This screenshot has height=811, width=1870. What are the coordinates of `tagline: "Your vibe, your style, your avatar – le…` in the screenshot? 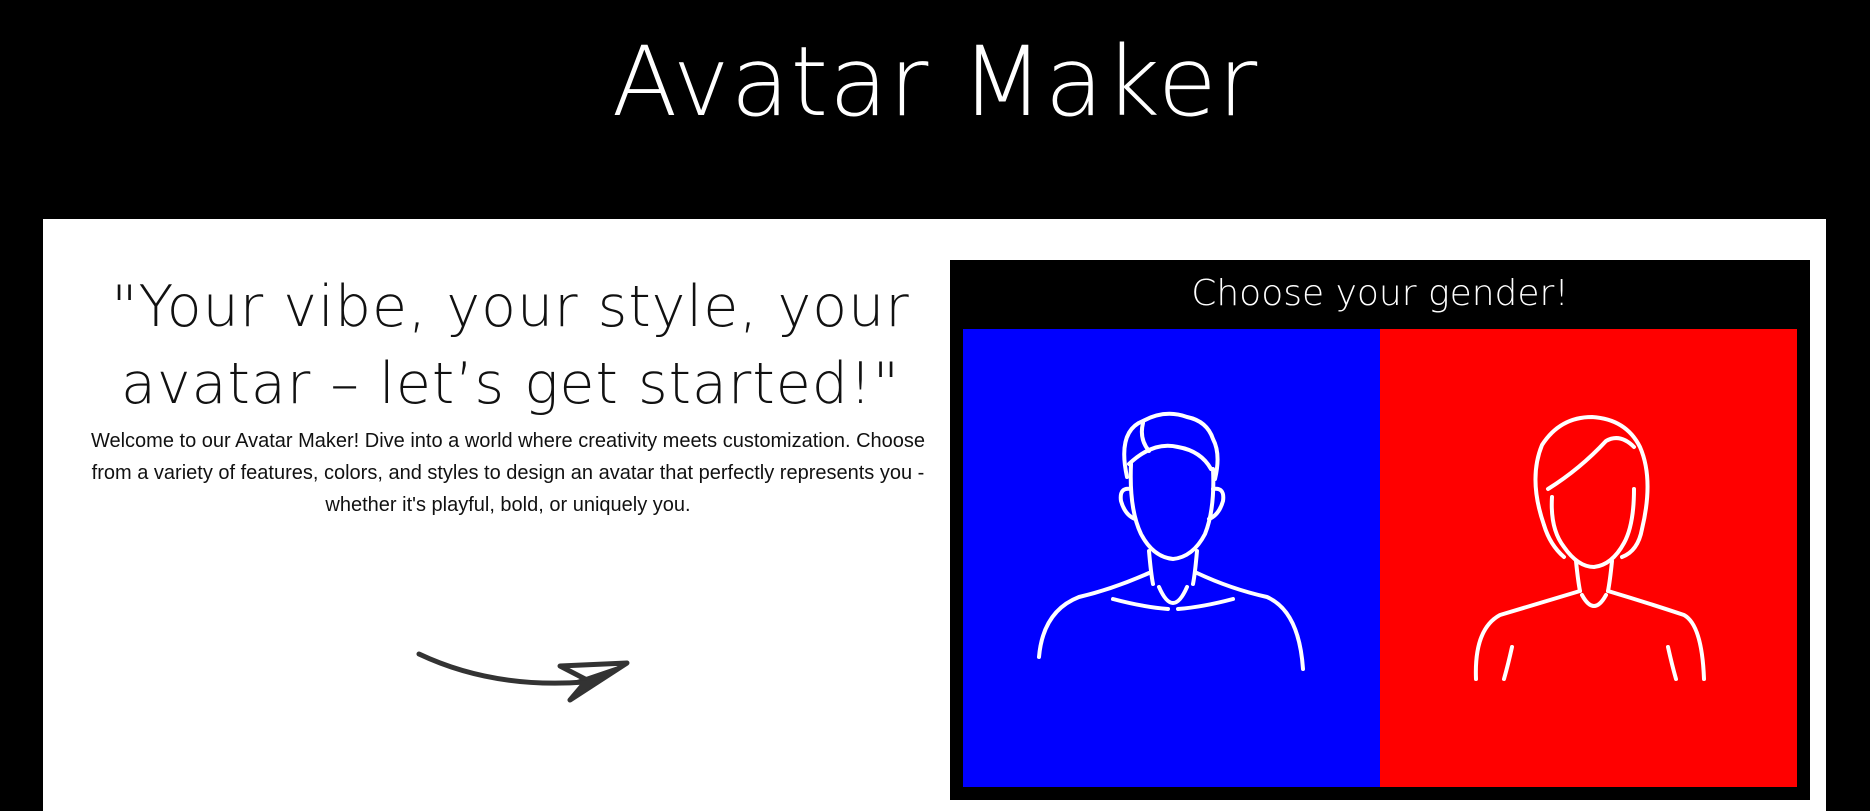 It's located at (510, 345).